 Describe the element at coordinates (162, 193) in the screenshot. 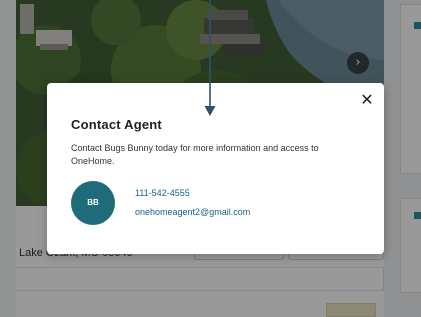

I see `agent-phone-link: 111-542-4555` at that location.